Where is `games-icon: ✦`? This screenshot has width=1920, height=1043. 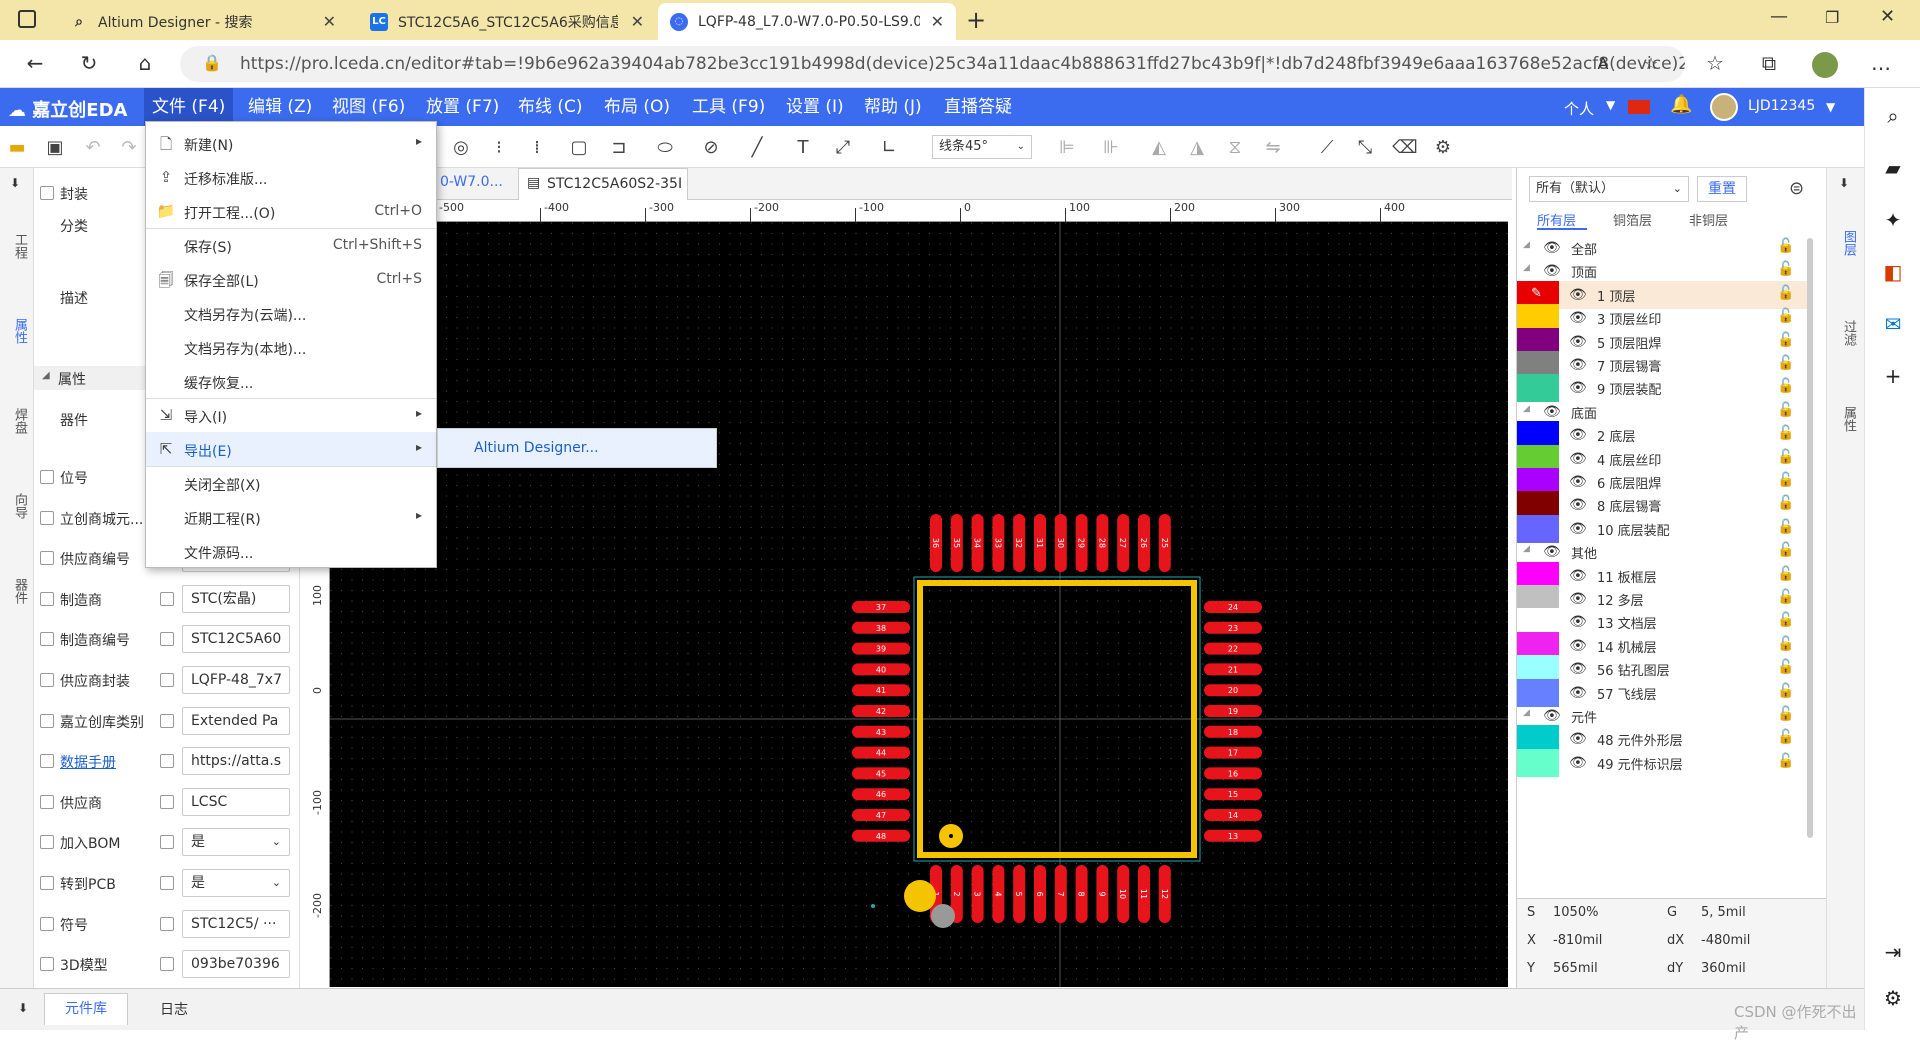
games-icon: ✦ is located at coordinates (1893, 220).